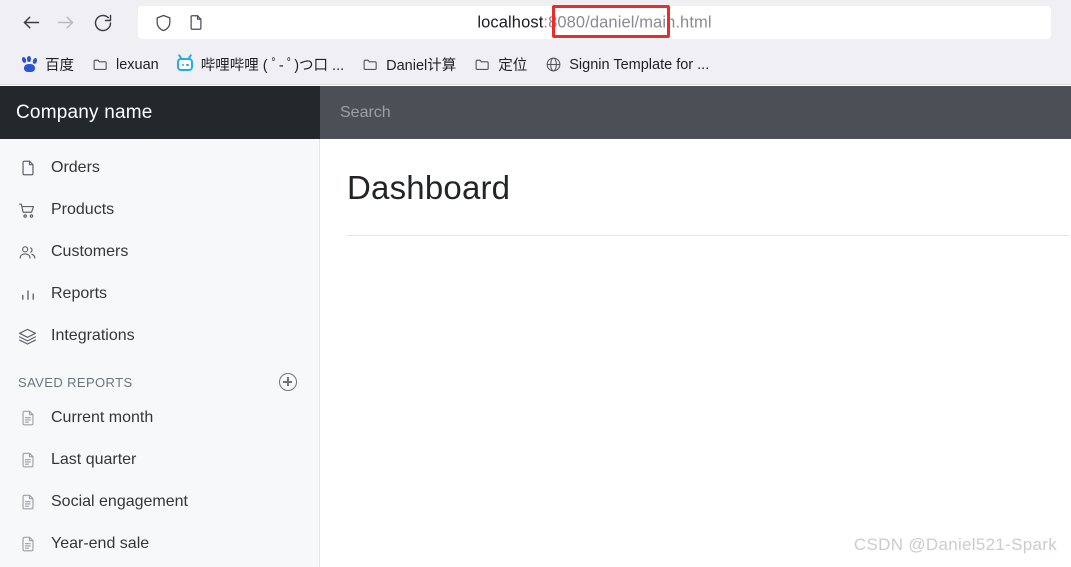 Image resolution: width=1071 pixels, height=567 pixels. What do you see at coordinates (955, 544) in the screenshot?
I see `watermark: CSDN @Daniel521-Spark` at bounding box center [955, 544].